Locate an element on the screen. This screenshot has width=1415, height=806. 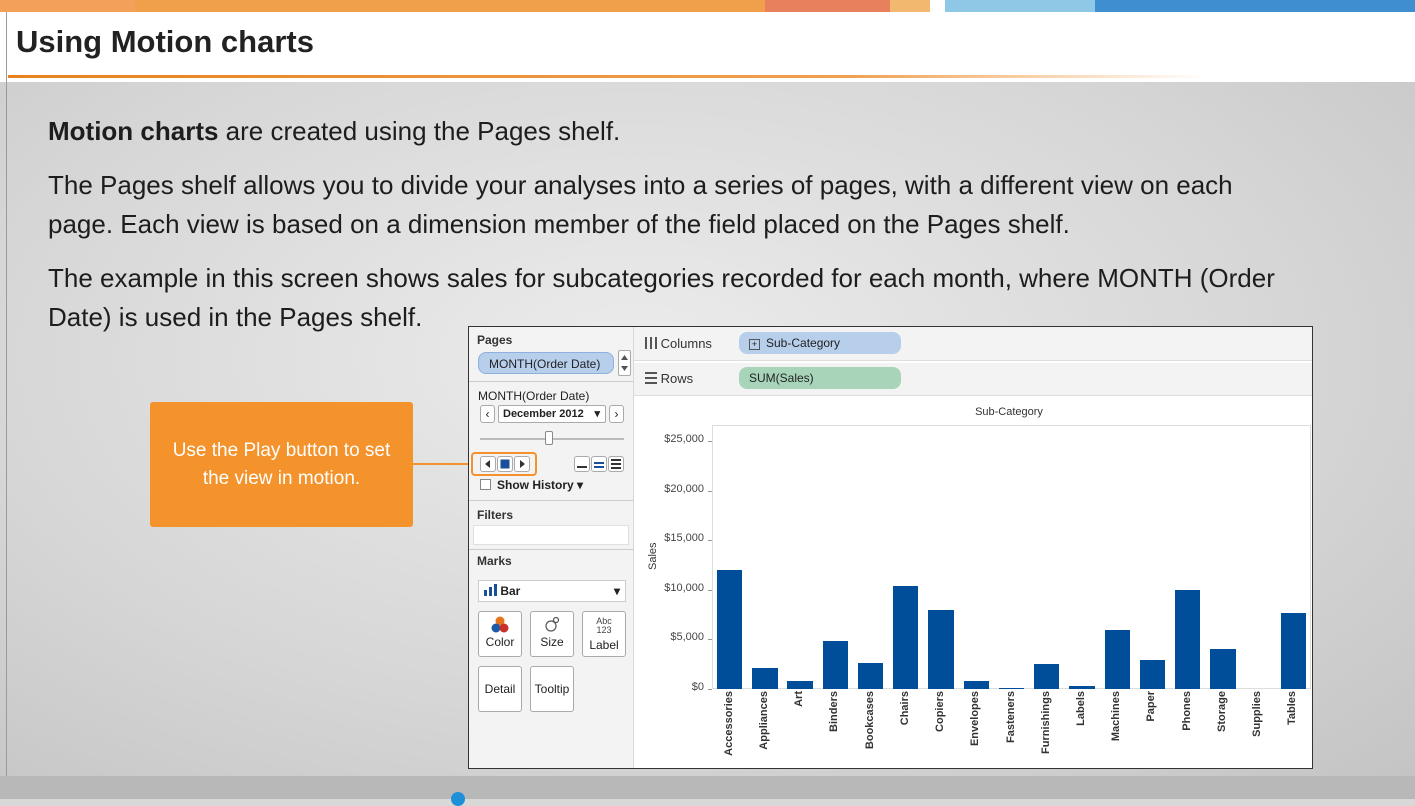
x-tick-label: Machines is located at coordinates (1116, 716).